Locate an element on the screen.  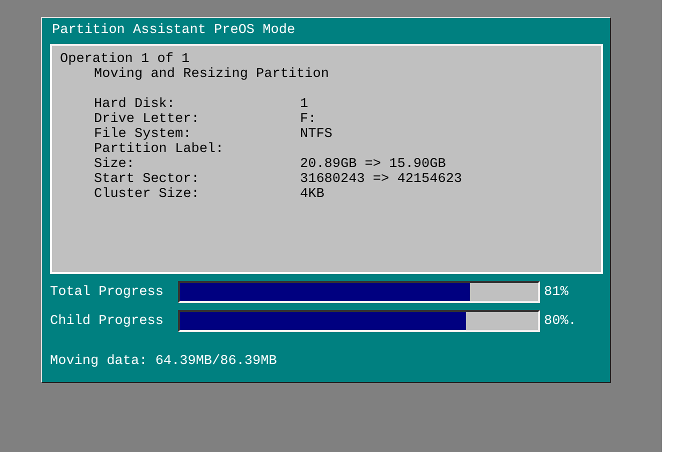
detail-value: 1 is located at coordinates (305, 104).